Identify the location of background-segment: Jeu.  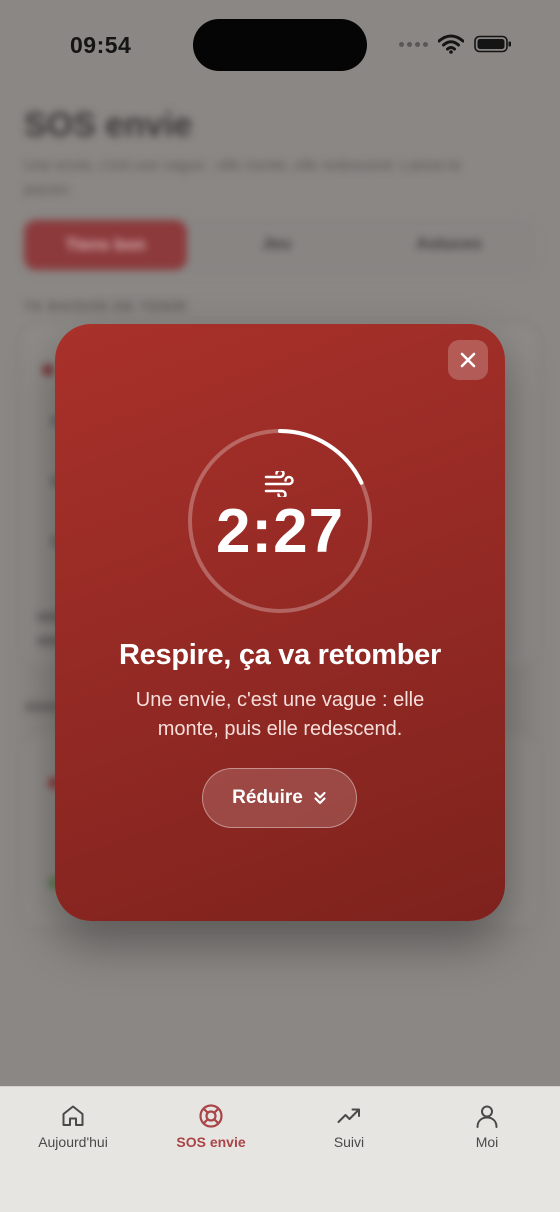
(277, 243).